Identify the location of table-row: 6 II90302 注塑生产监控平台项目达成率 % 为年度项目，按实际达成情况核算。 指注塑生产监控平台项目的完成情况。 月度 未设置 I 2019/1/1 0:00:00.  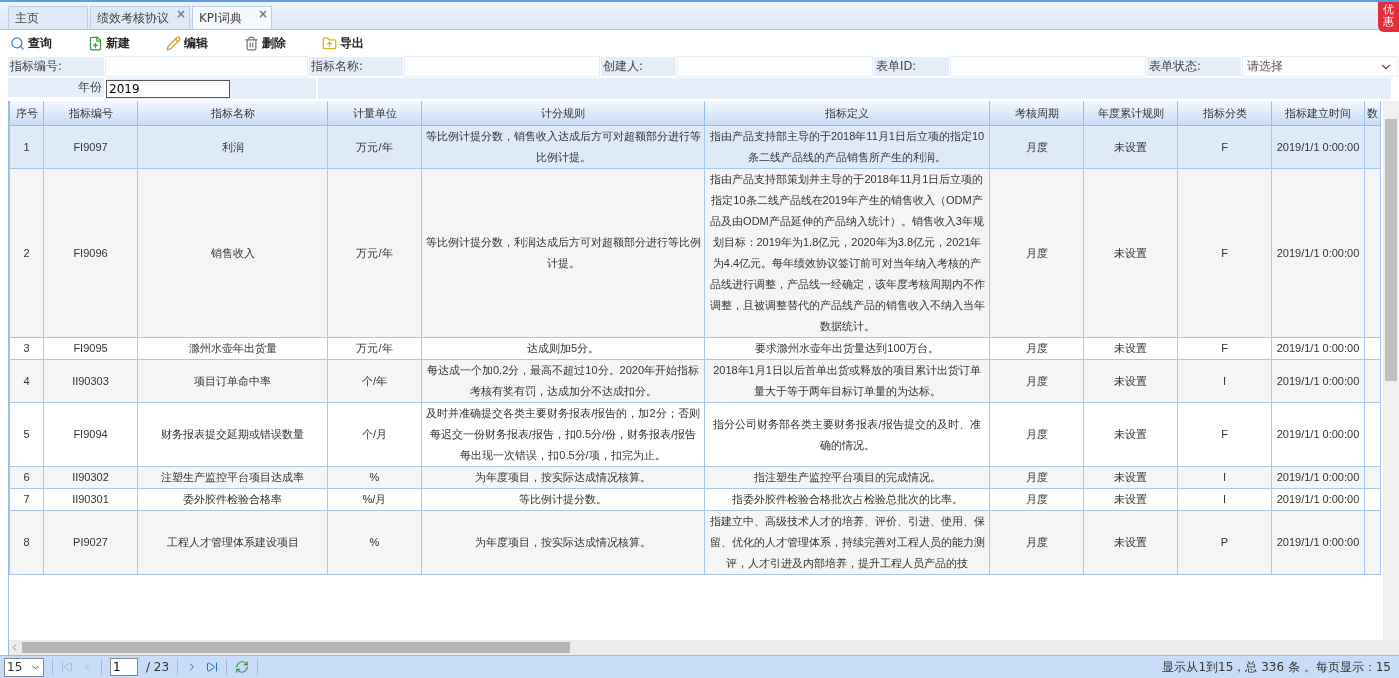
(695, 477).